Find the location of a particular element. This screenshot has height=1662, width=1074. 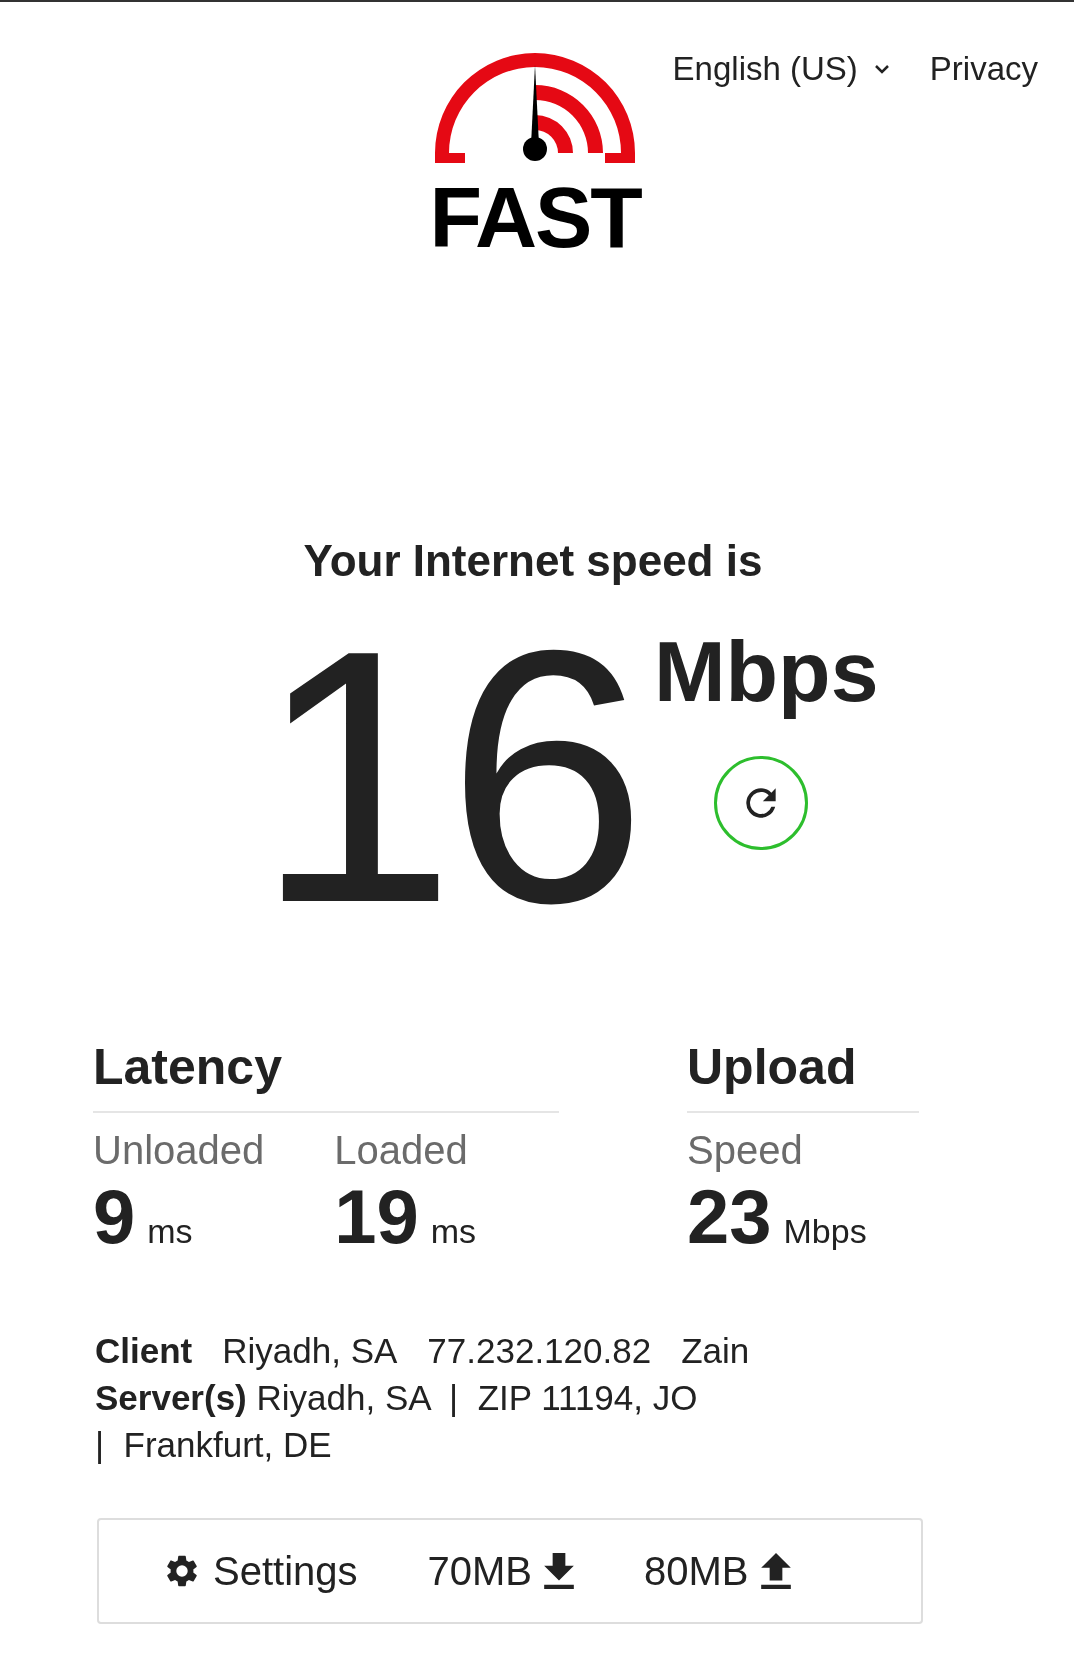

download-size: 70MB is located at coordinates (480, 1571).